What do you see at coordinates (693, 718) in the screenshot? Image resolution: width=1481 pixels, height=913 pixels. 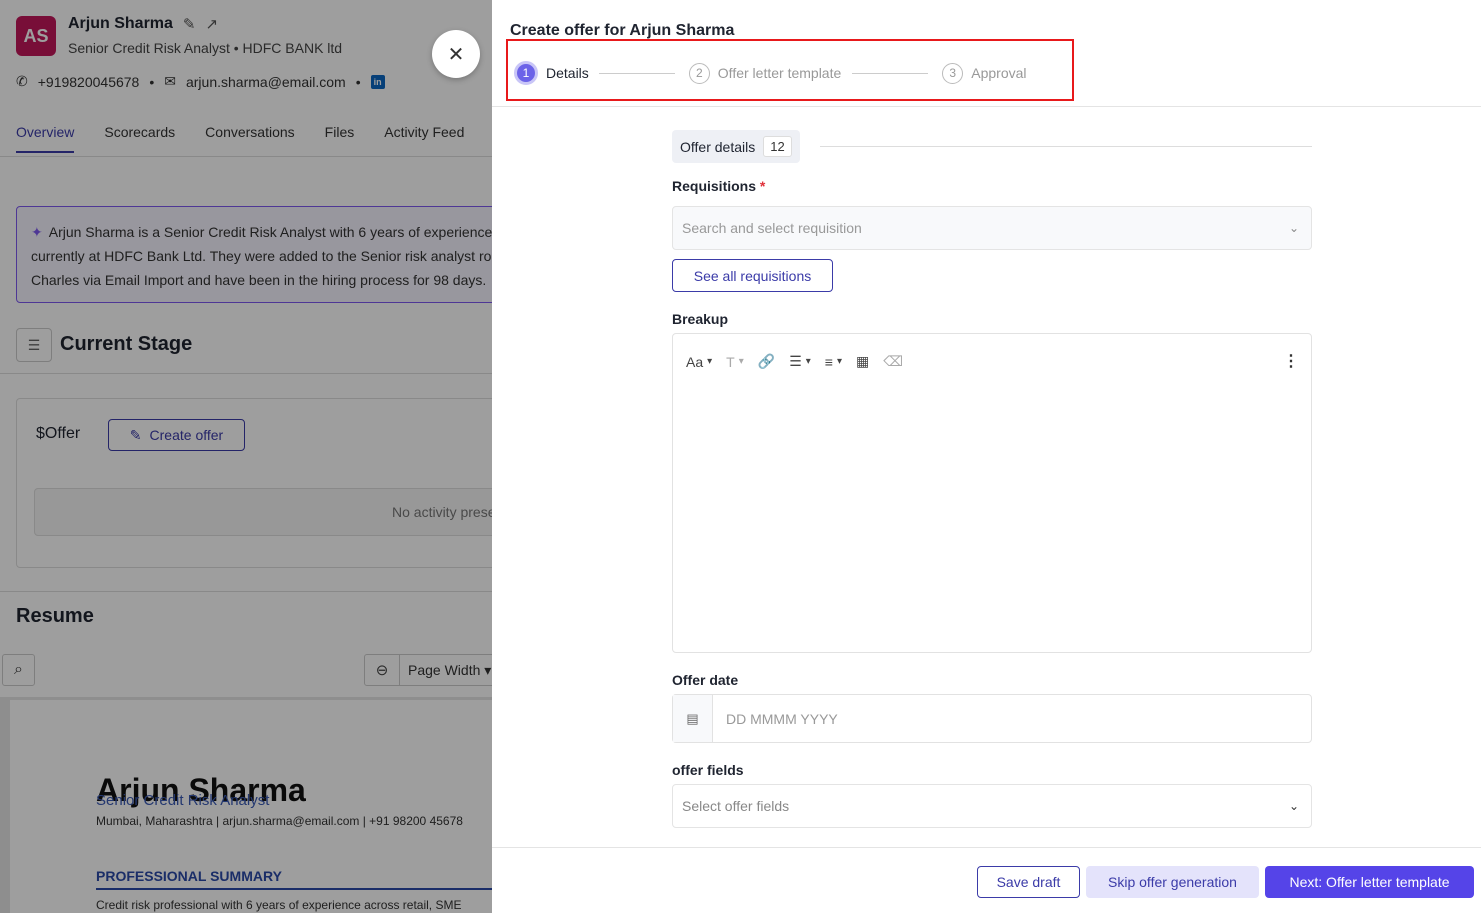 I see `calendar-icon: ▤` at bounding box center [693, 718].